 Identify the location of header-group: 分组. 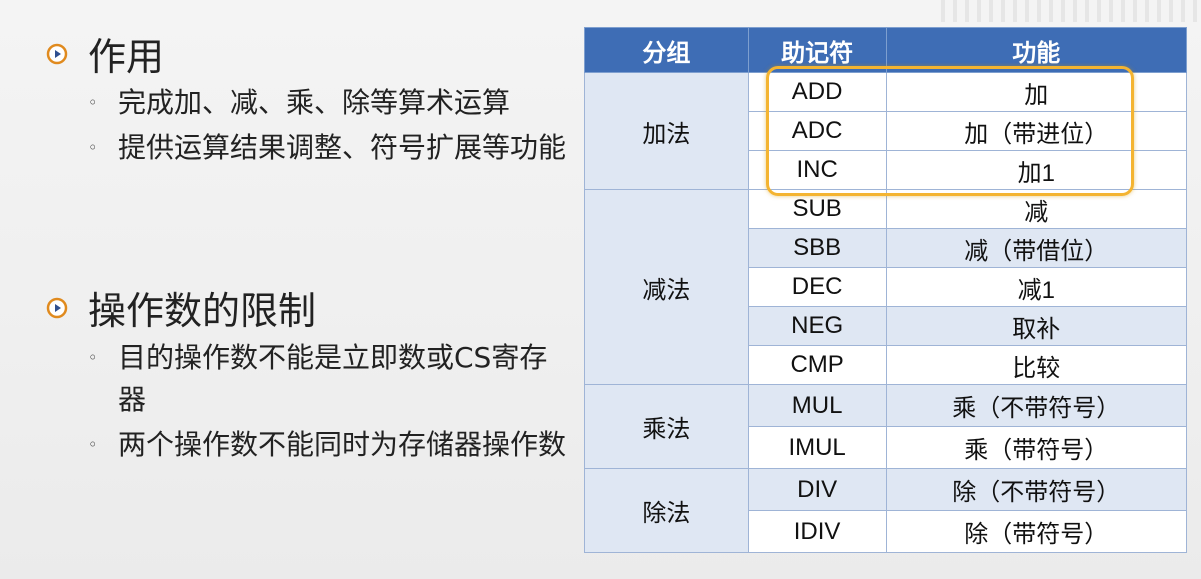
(666, 50).